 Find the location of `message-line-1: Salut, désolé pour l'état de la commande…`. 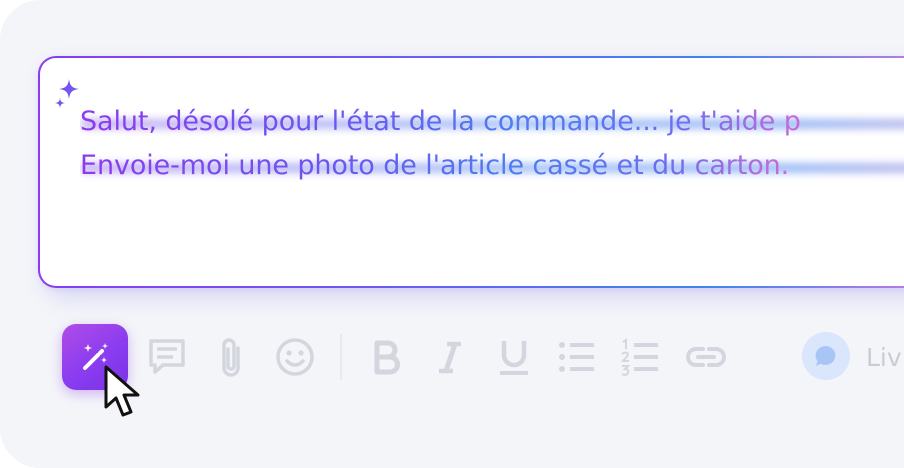

message-line-1: Salut, désolé pour l'état de la commande… is located at coordinates (492, 122).